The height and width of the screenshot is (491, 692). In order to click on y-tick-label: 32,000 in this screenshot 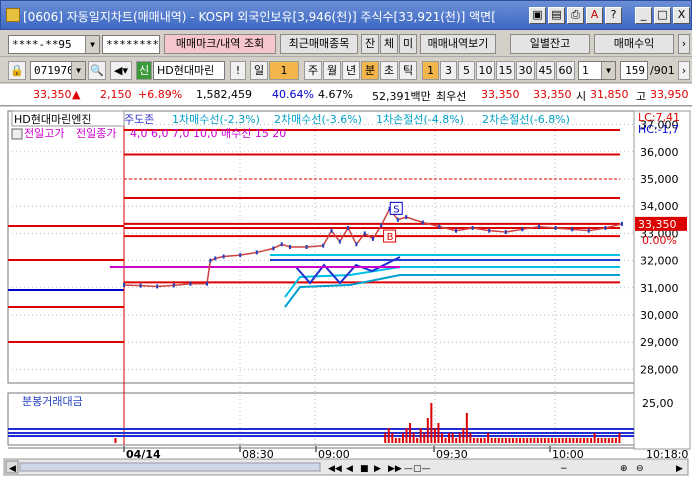, I will do `click(659, 261)`.